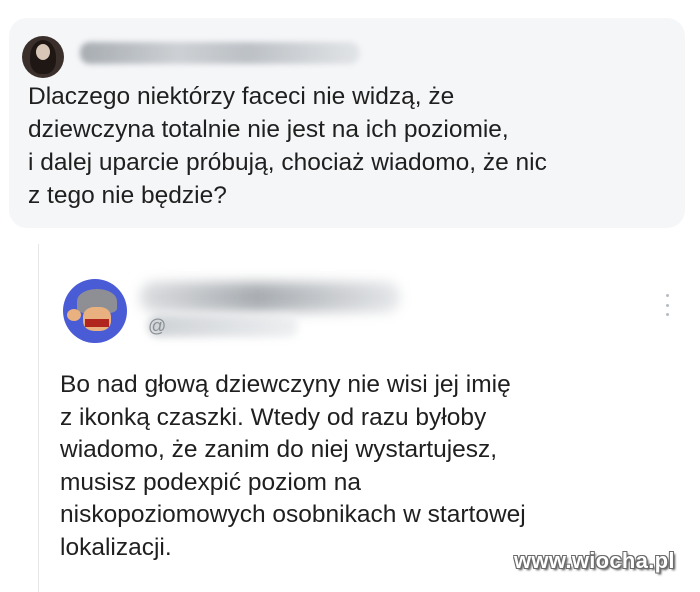 This screenshot has width=700, height=592. I want to click on original-author-avatar, so click(43, 57).